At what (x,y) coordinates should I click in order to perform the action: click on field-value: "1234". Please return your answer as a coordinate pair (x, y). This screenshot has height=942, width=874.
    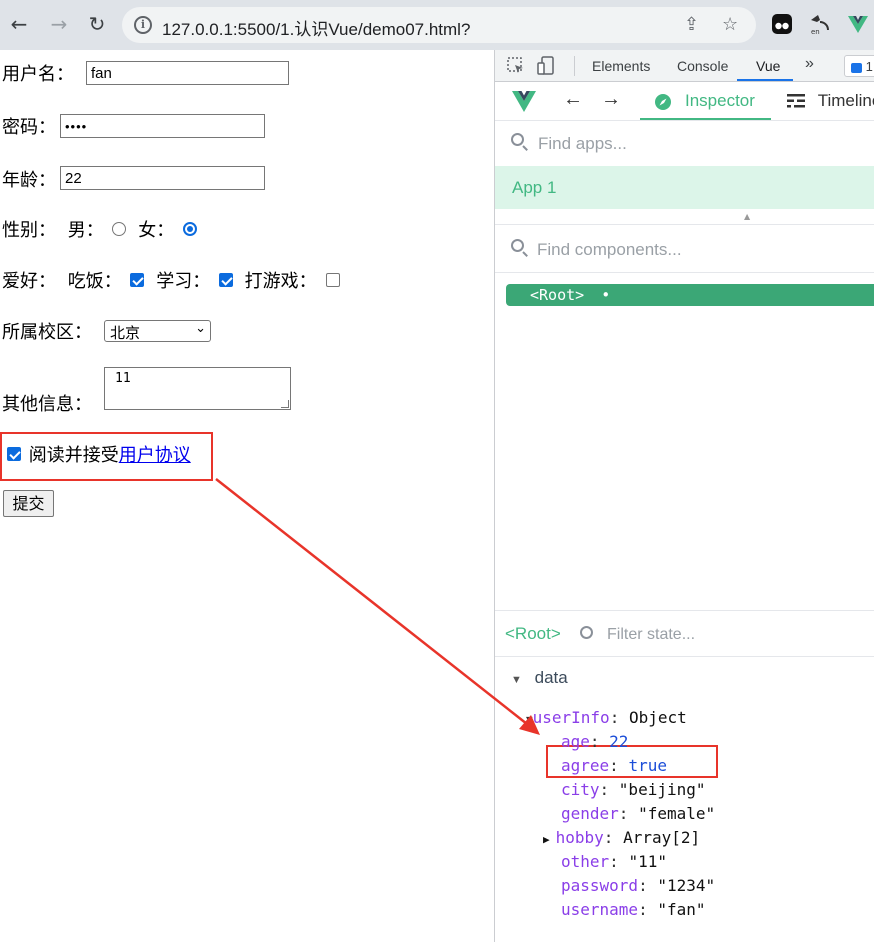
    Looking at the image, I should click on (686, 885).